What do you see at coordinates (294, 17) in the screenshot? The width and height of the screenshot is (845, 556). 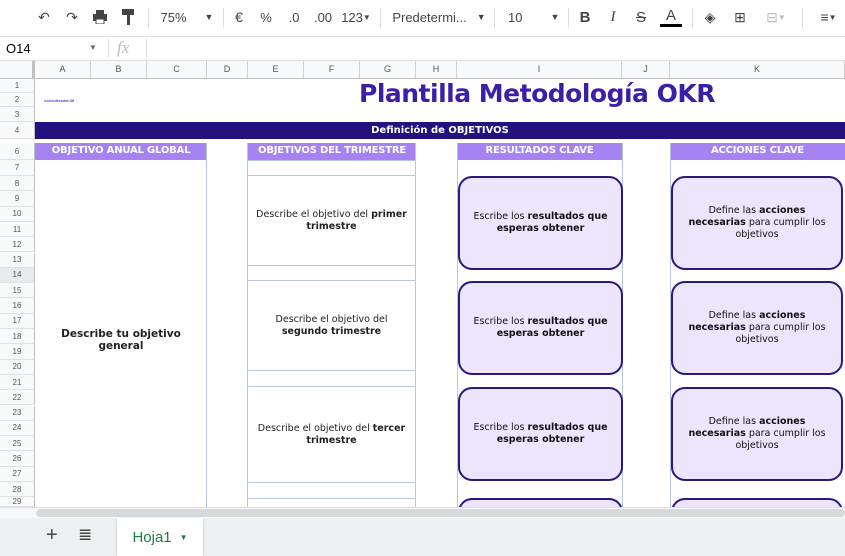 I see `decrease-decimal-button: .0` at bounding box center [294, 17].